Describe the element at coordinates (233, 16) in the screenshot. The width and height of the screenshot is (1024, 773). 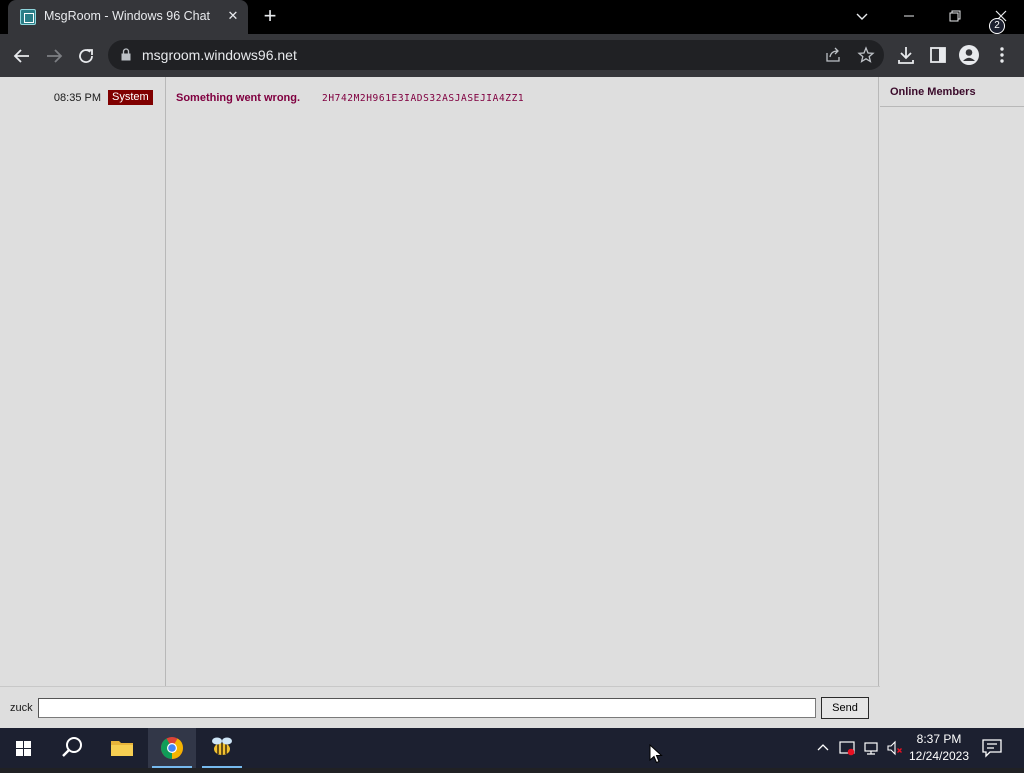
I see `tab-close-icon: ✕` at that location.